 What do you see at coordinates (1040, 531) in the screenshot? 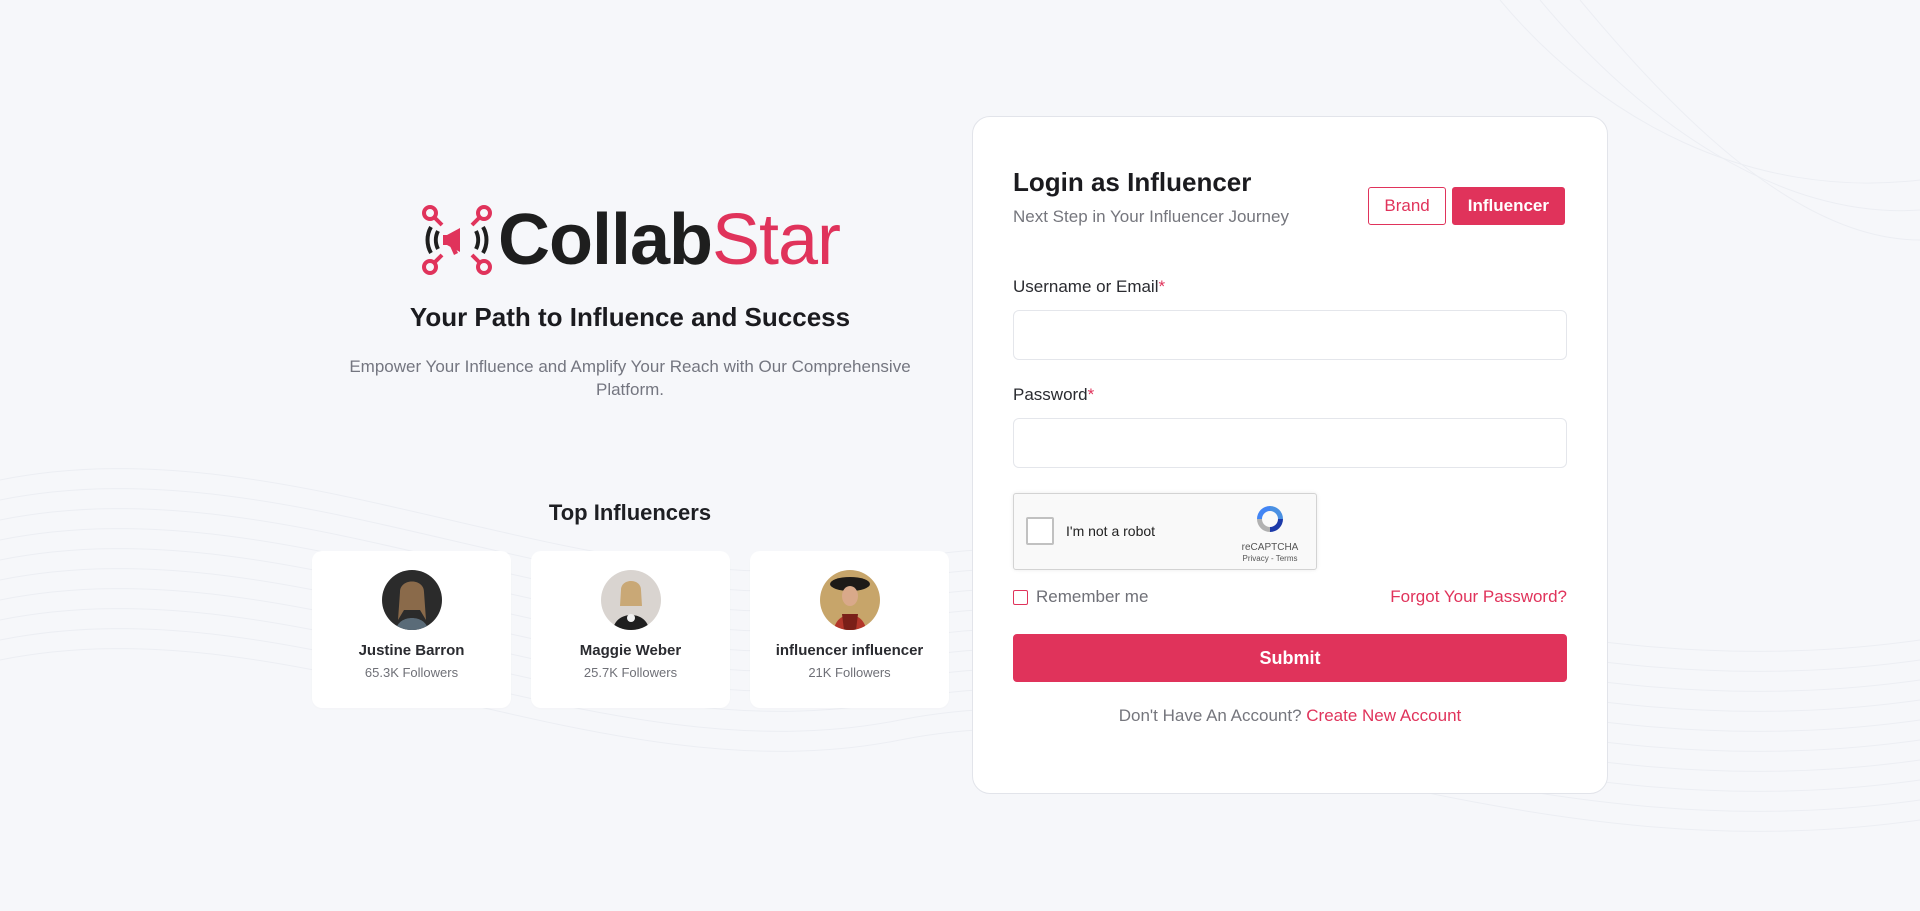
I see `recaptcha-checkbox` at bounding box center [1040, 531].